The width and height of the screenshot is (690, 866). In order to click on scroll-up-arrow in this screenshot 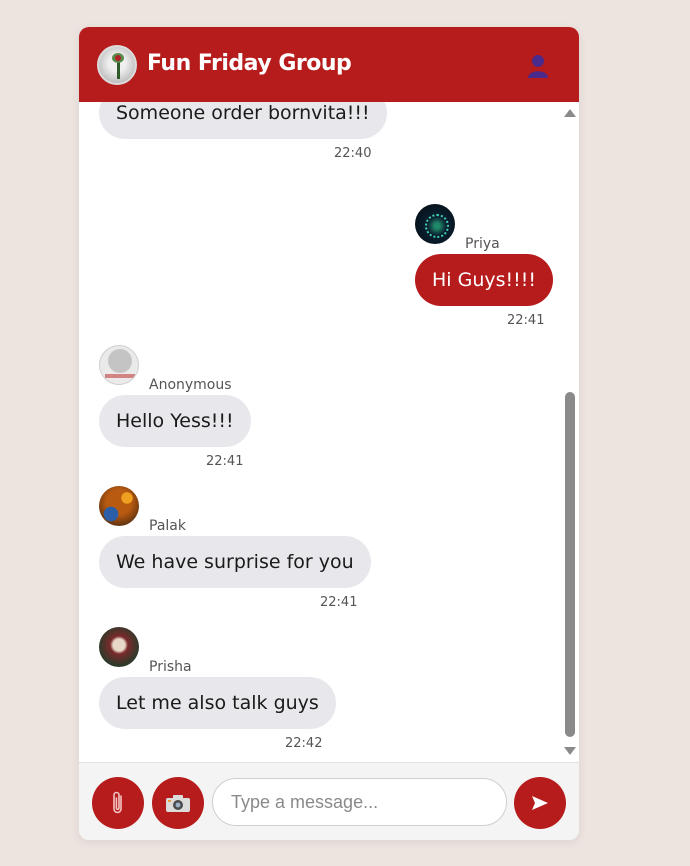, I will do `click(570, 113)`.